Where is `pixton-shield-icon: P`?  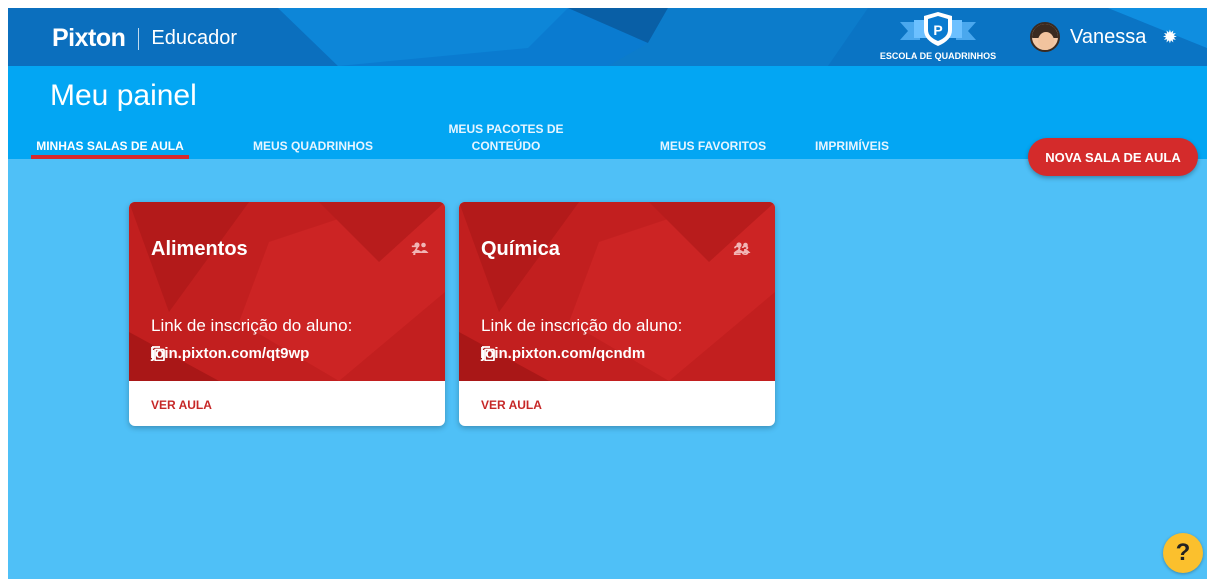 pixton-shield-icon: P is located at coordinates (938, 29).